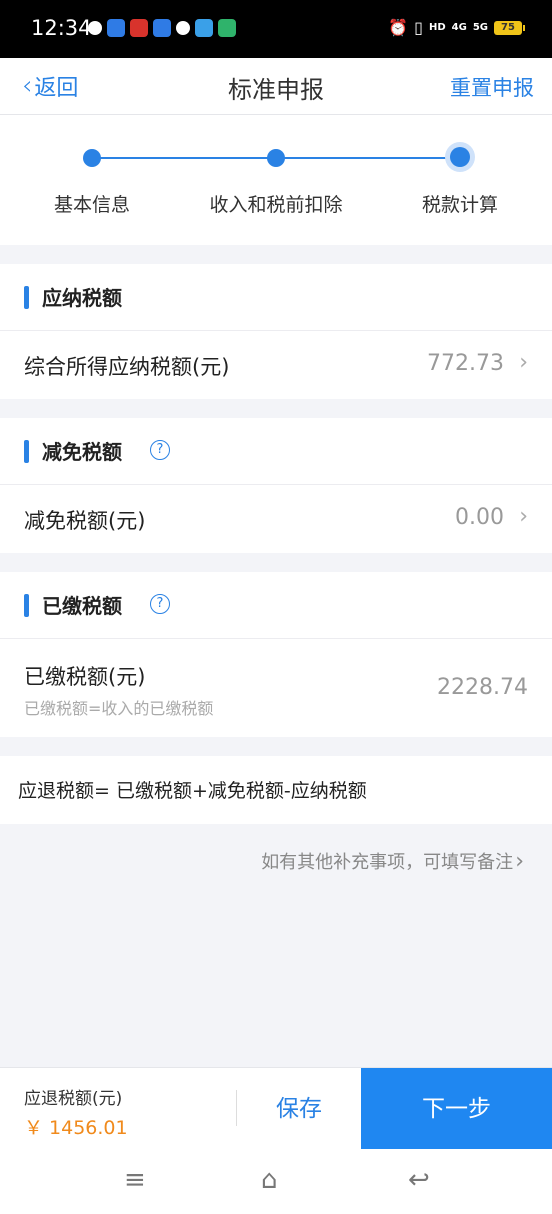 This screenshot has height=1214, width=552. Describe the element at coordinates (269, 1180) in the screenshot. I see `home-icon: ⌂` at that location.